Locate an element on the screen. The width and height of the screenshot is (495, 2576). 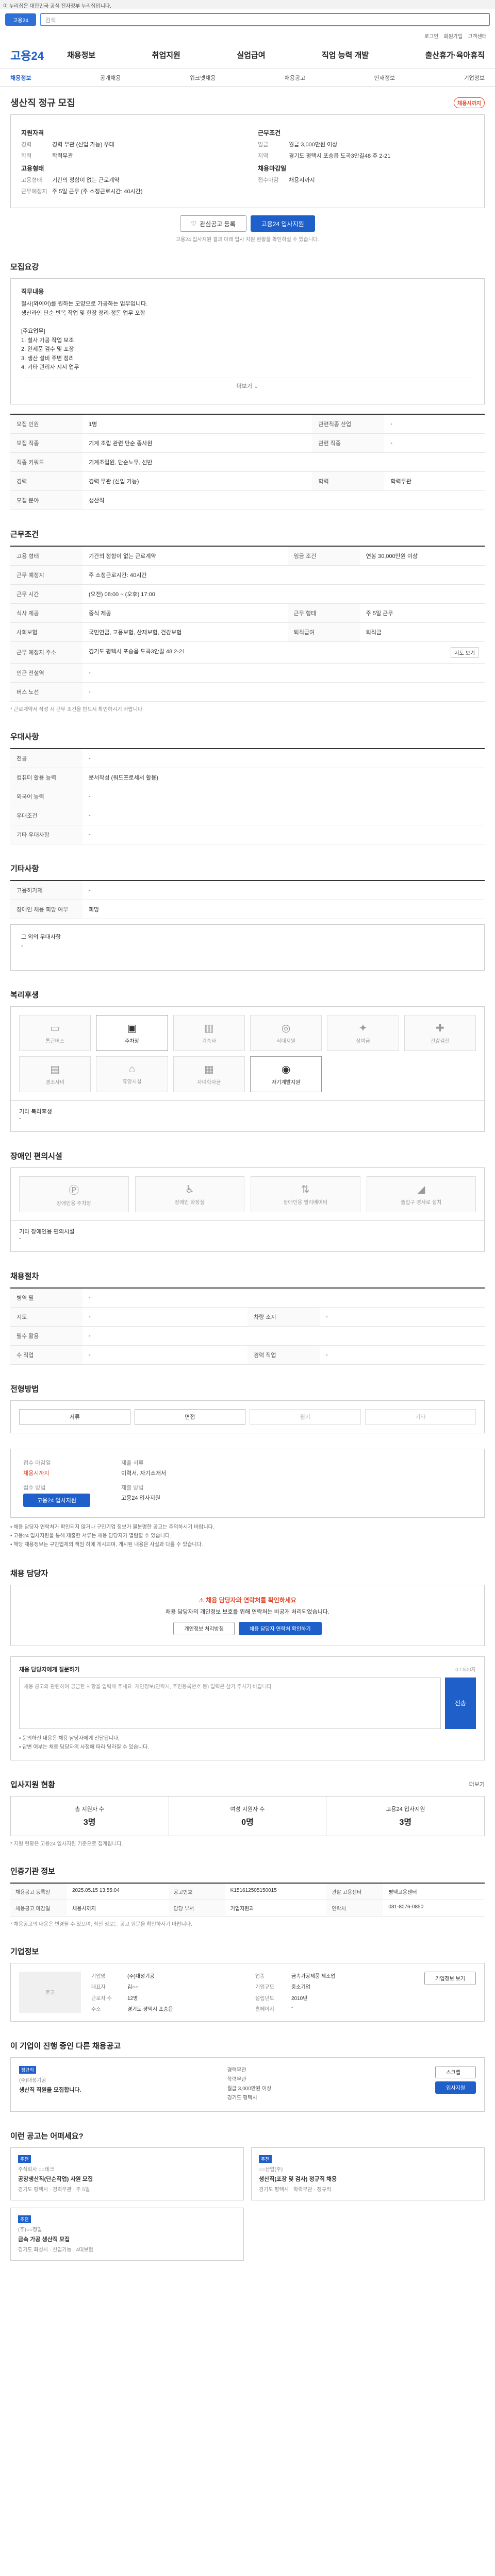
gov-banner: 이 누리집은 대한민국 공식 전자정부 누리집입니다. is located at coordinates (247, 4).